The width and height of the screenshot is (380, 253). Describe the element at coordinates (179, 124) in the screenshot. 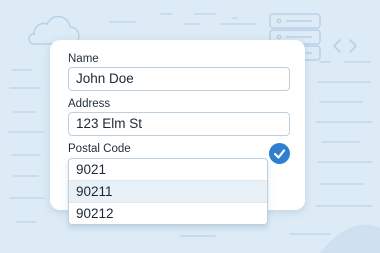

I see `address-field: 123 Elm St` at that location.